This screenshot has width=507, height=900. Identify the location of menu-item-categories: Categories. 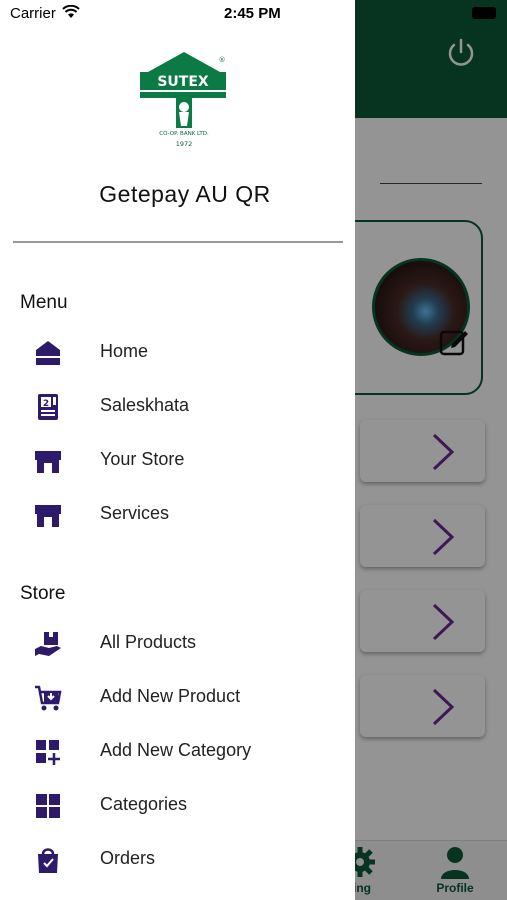
(177, 805).